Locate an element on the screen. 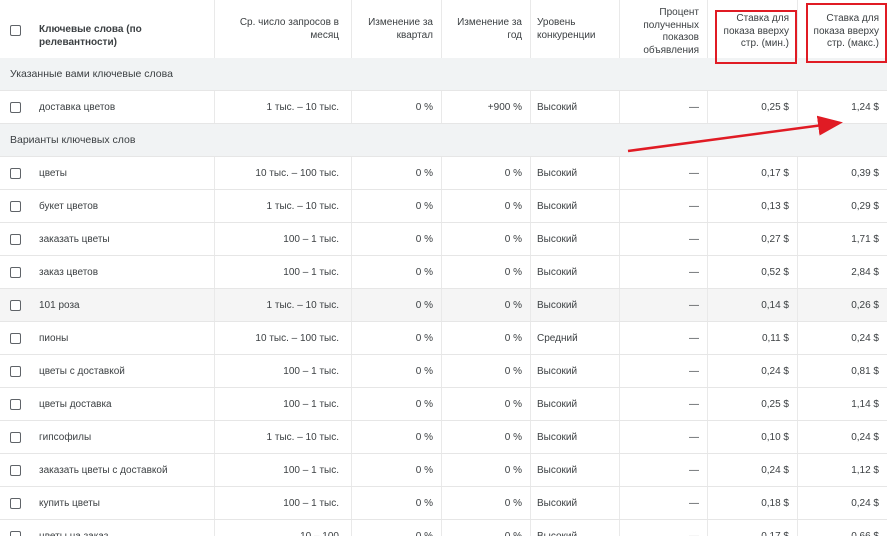 This screenshot has width=887, height=536. annotation-arrow is located at coordinates (735, 134).